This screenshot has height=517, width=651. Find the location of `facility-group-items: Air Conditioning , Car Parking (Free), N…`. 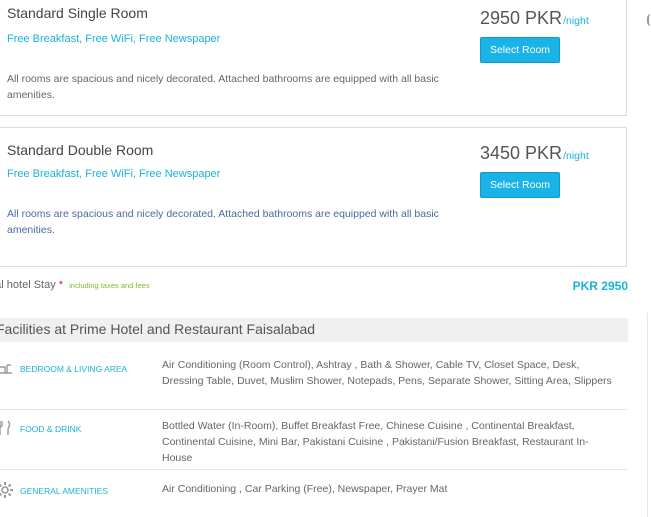

facility-group-items: Air Conditioning , Car Parking (Free), N… is located at coordinates (305, 489).